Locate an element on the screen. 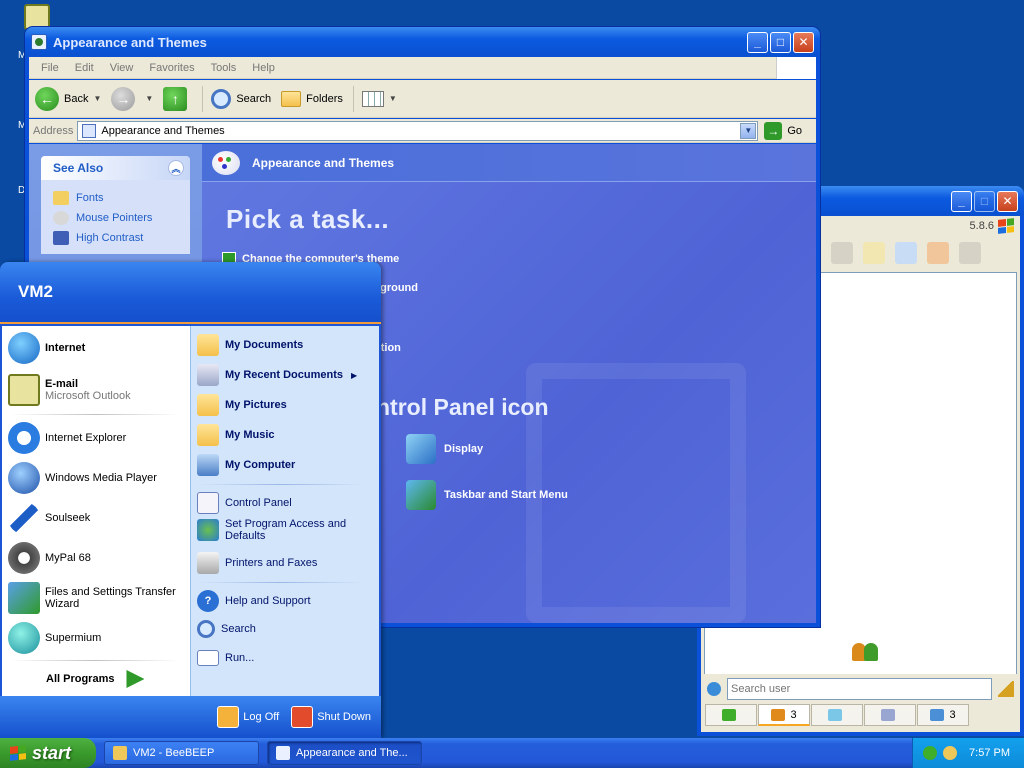 The height and width of the screenshot is (768, 1024). clock: 7:57 PM is located at coordinates (989, 753).